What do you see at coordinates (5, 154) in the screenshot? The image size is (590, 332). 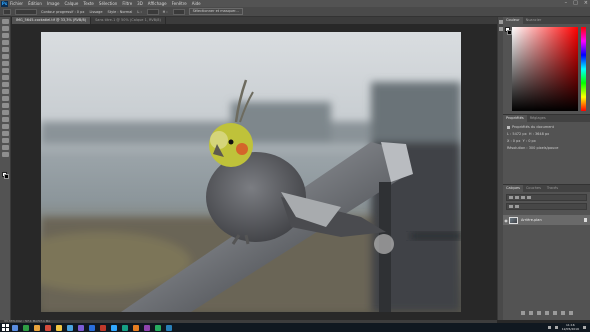 I see `zoom-tool-icon` at bounding box center [5, 154].